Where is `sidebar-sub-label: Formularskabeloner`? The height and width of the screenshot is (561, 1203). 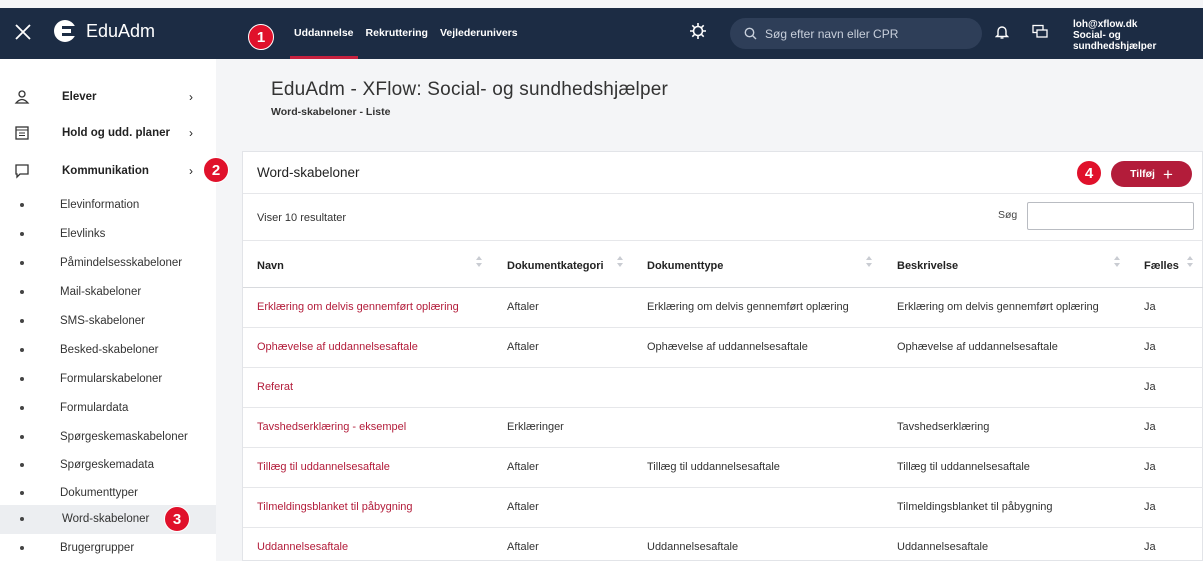
sidebar-sub-label: Formularskabeloner is located at coordinates (111, 379).